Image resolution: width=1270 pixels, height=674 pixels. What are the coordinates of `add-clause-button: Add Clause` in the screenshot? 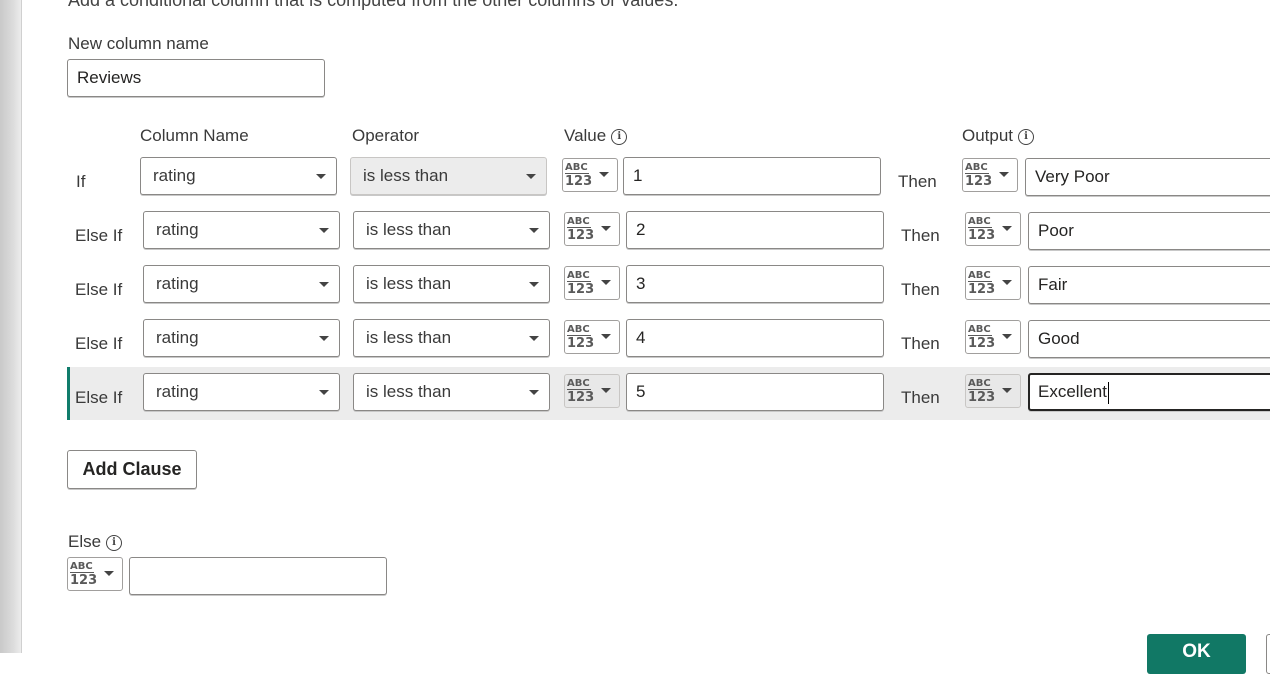 It's located at (132, 469).